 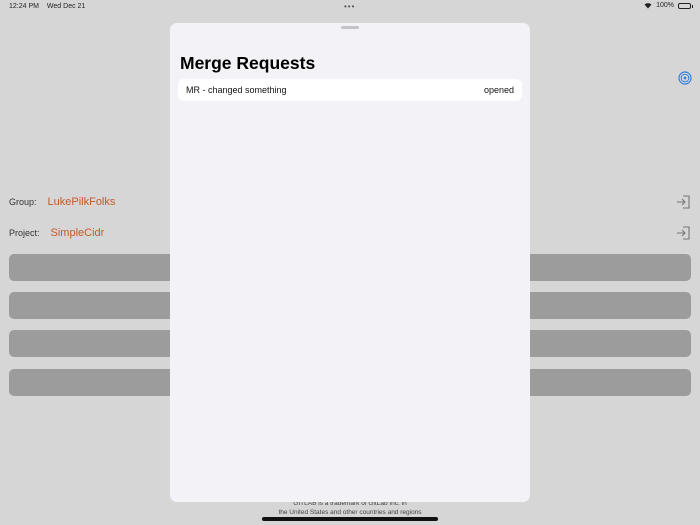 What do you see at coordinates (24, 233) in the screenshot?
I see `project-label: Project:` at bounding box center [24, 233].